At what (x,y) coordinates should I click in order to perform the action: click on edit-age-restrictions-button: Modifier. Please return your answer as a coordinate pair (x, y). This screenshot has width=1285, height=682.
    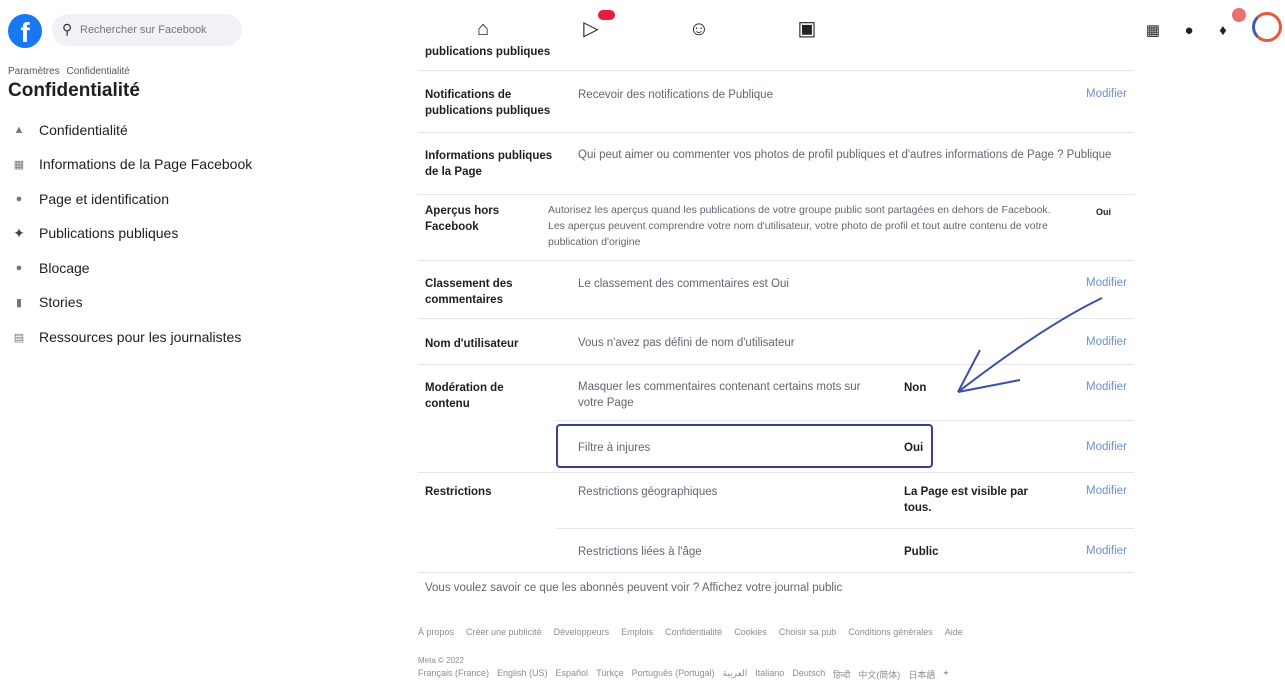
    Looking at the image, I should click on (1106, 551).